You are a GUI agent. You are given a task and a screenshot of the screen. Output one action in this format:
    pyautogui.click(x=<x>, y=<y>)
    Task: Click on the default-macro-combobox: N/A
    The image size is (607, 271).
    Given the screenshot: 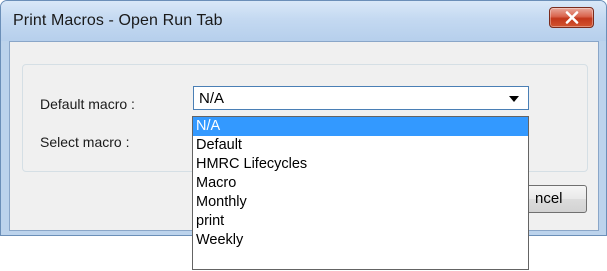 What is the action you would take?
    pyautogui.click(x=361, y=98)
    